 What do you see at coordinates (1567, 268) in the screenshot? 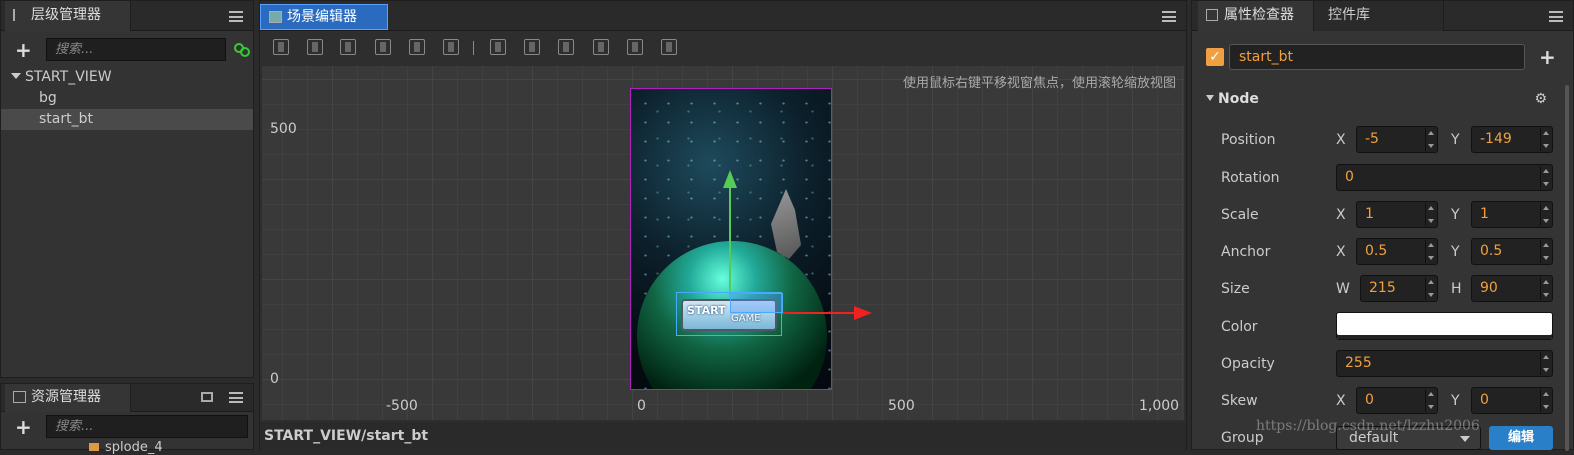
I see `scrollbar-track` at bounding box center [1567, 268].